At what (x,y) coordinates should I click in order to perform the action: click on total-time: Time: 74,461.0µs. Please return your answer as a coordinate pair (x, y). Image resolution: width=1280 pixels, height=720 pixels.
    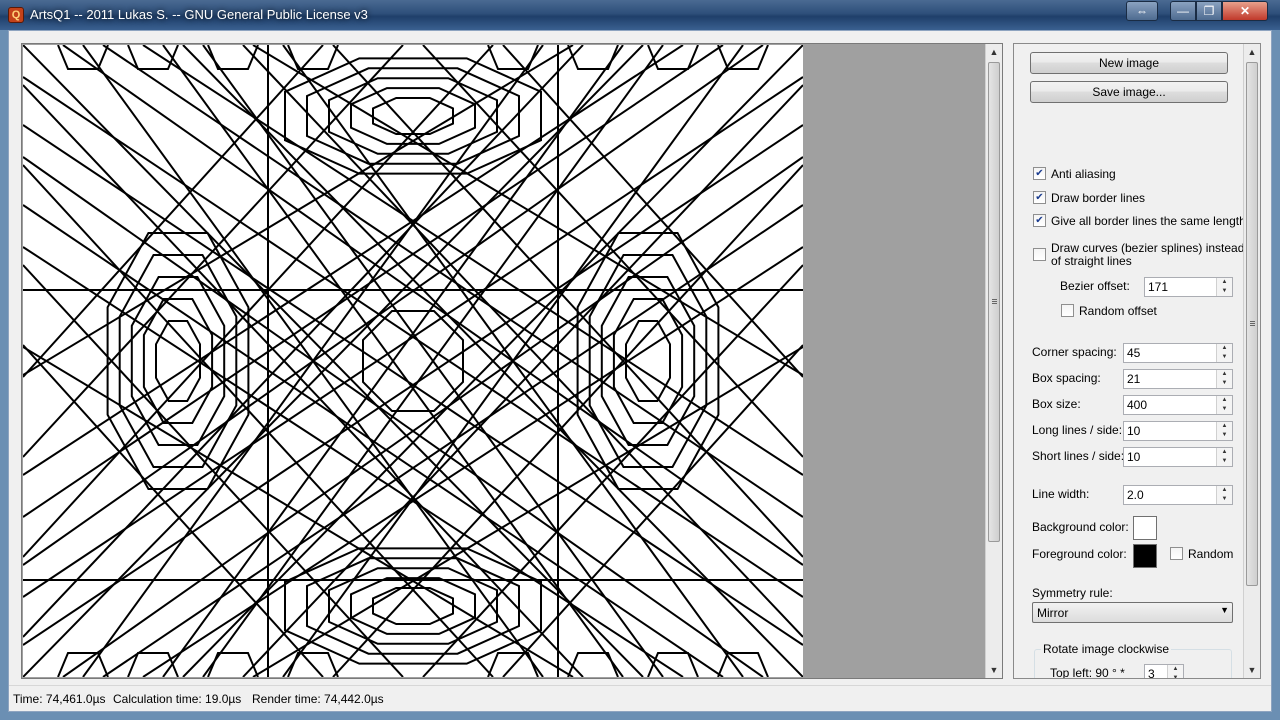
    Looking at the image, I should click on (59, 699).